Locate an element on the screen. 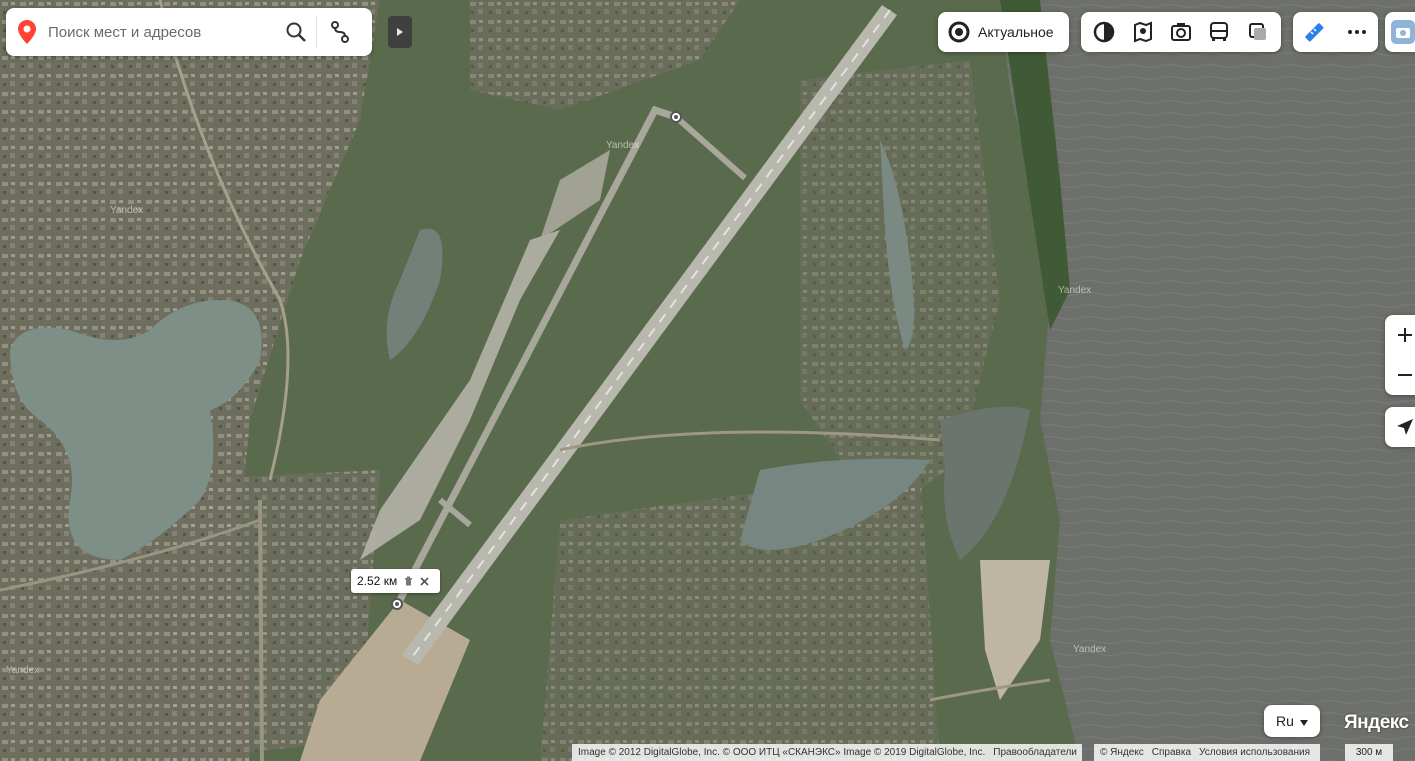 This screenshot has width=1415, height=761. panorama-icon is located at coordinates (1181, 32).